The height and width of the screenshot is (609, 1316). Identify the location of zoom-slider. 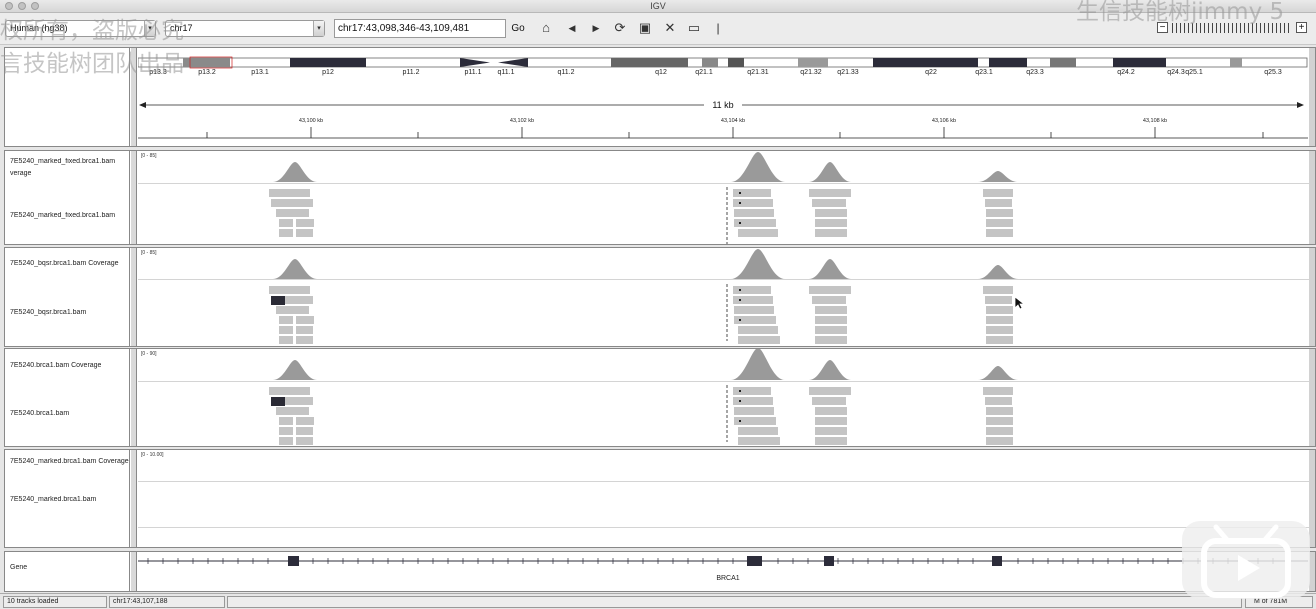
(1232, 28).